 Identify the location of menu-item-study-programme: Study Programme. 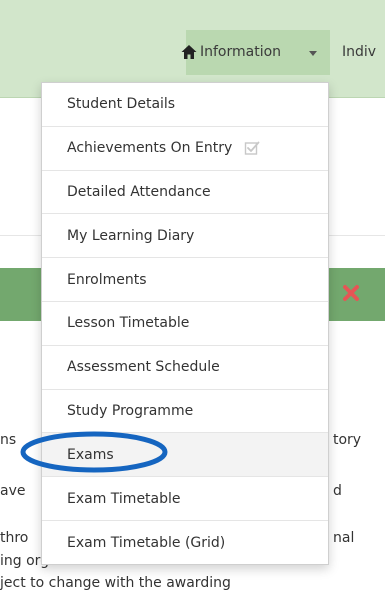
(185, 412).